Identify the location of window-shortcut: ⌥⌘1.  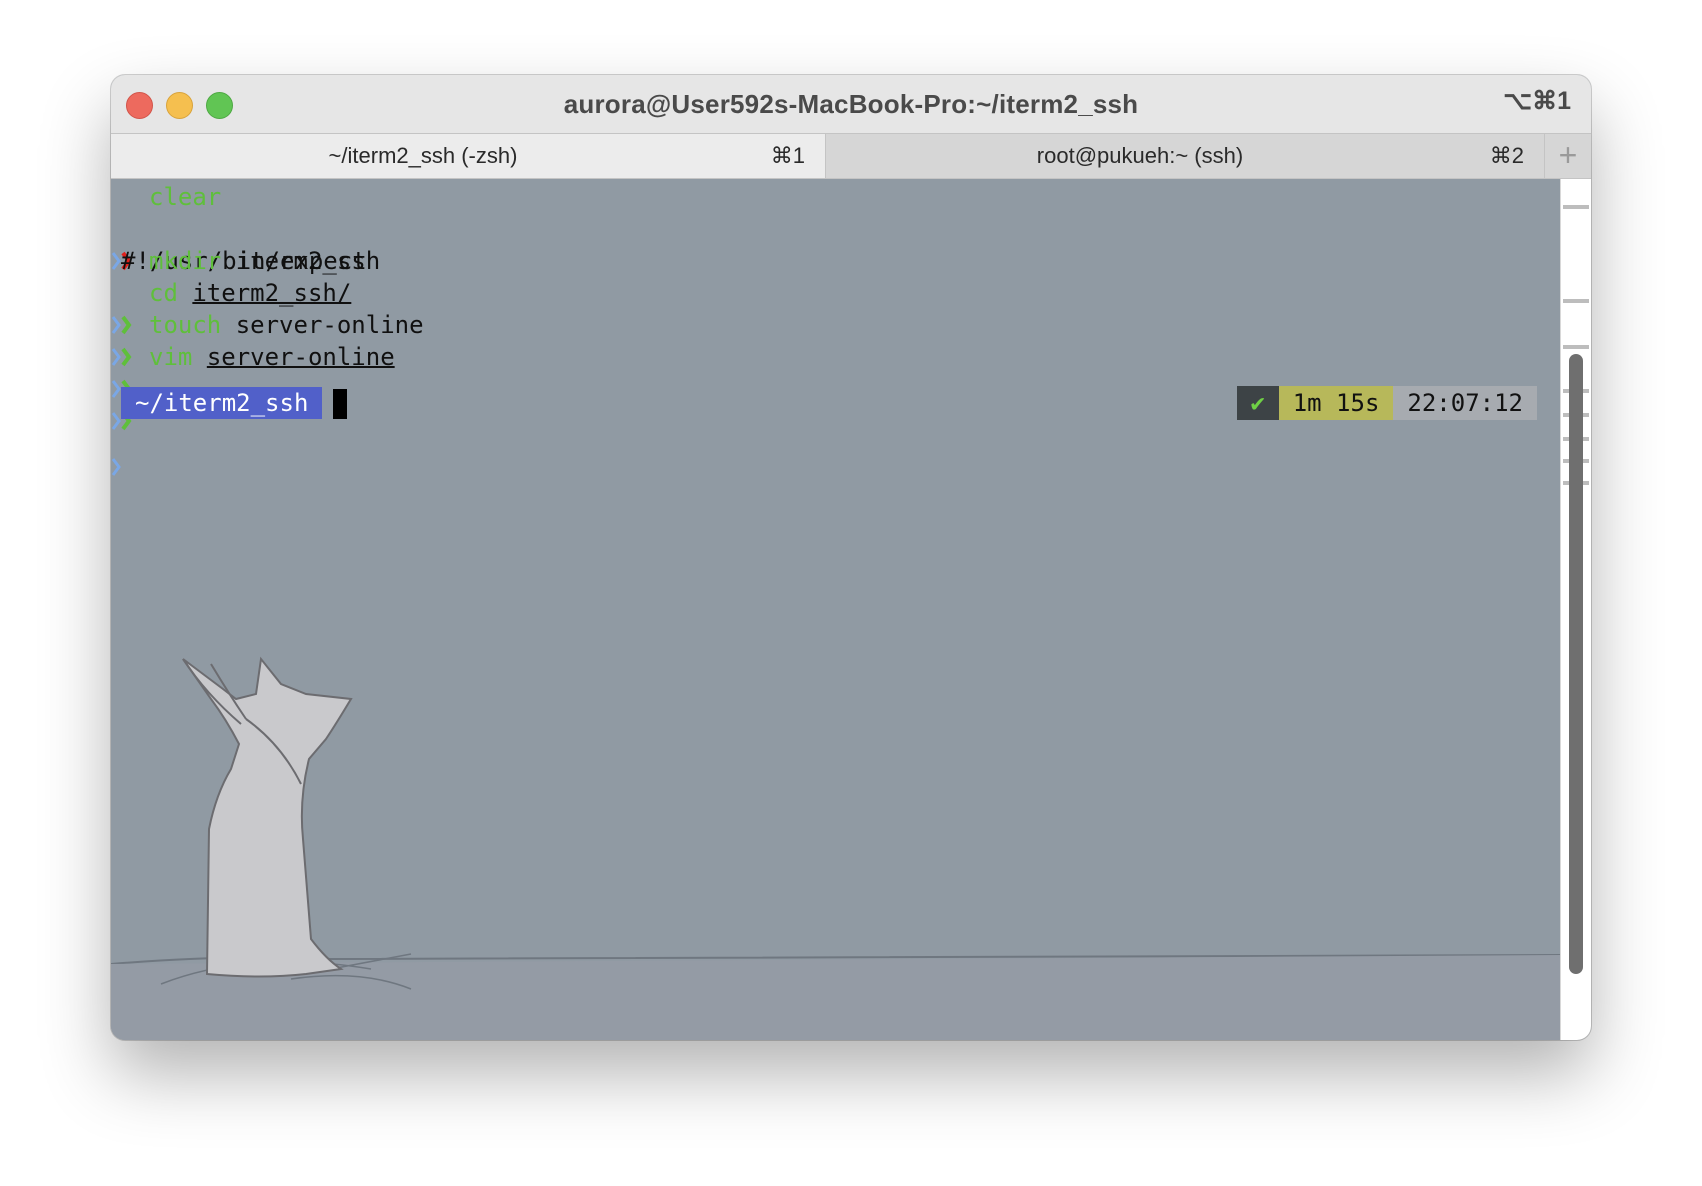
(1537, 101).